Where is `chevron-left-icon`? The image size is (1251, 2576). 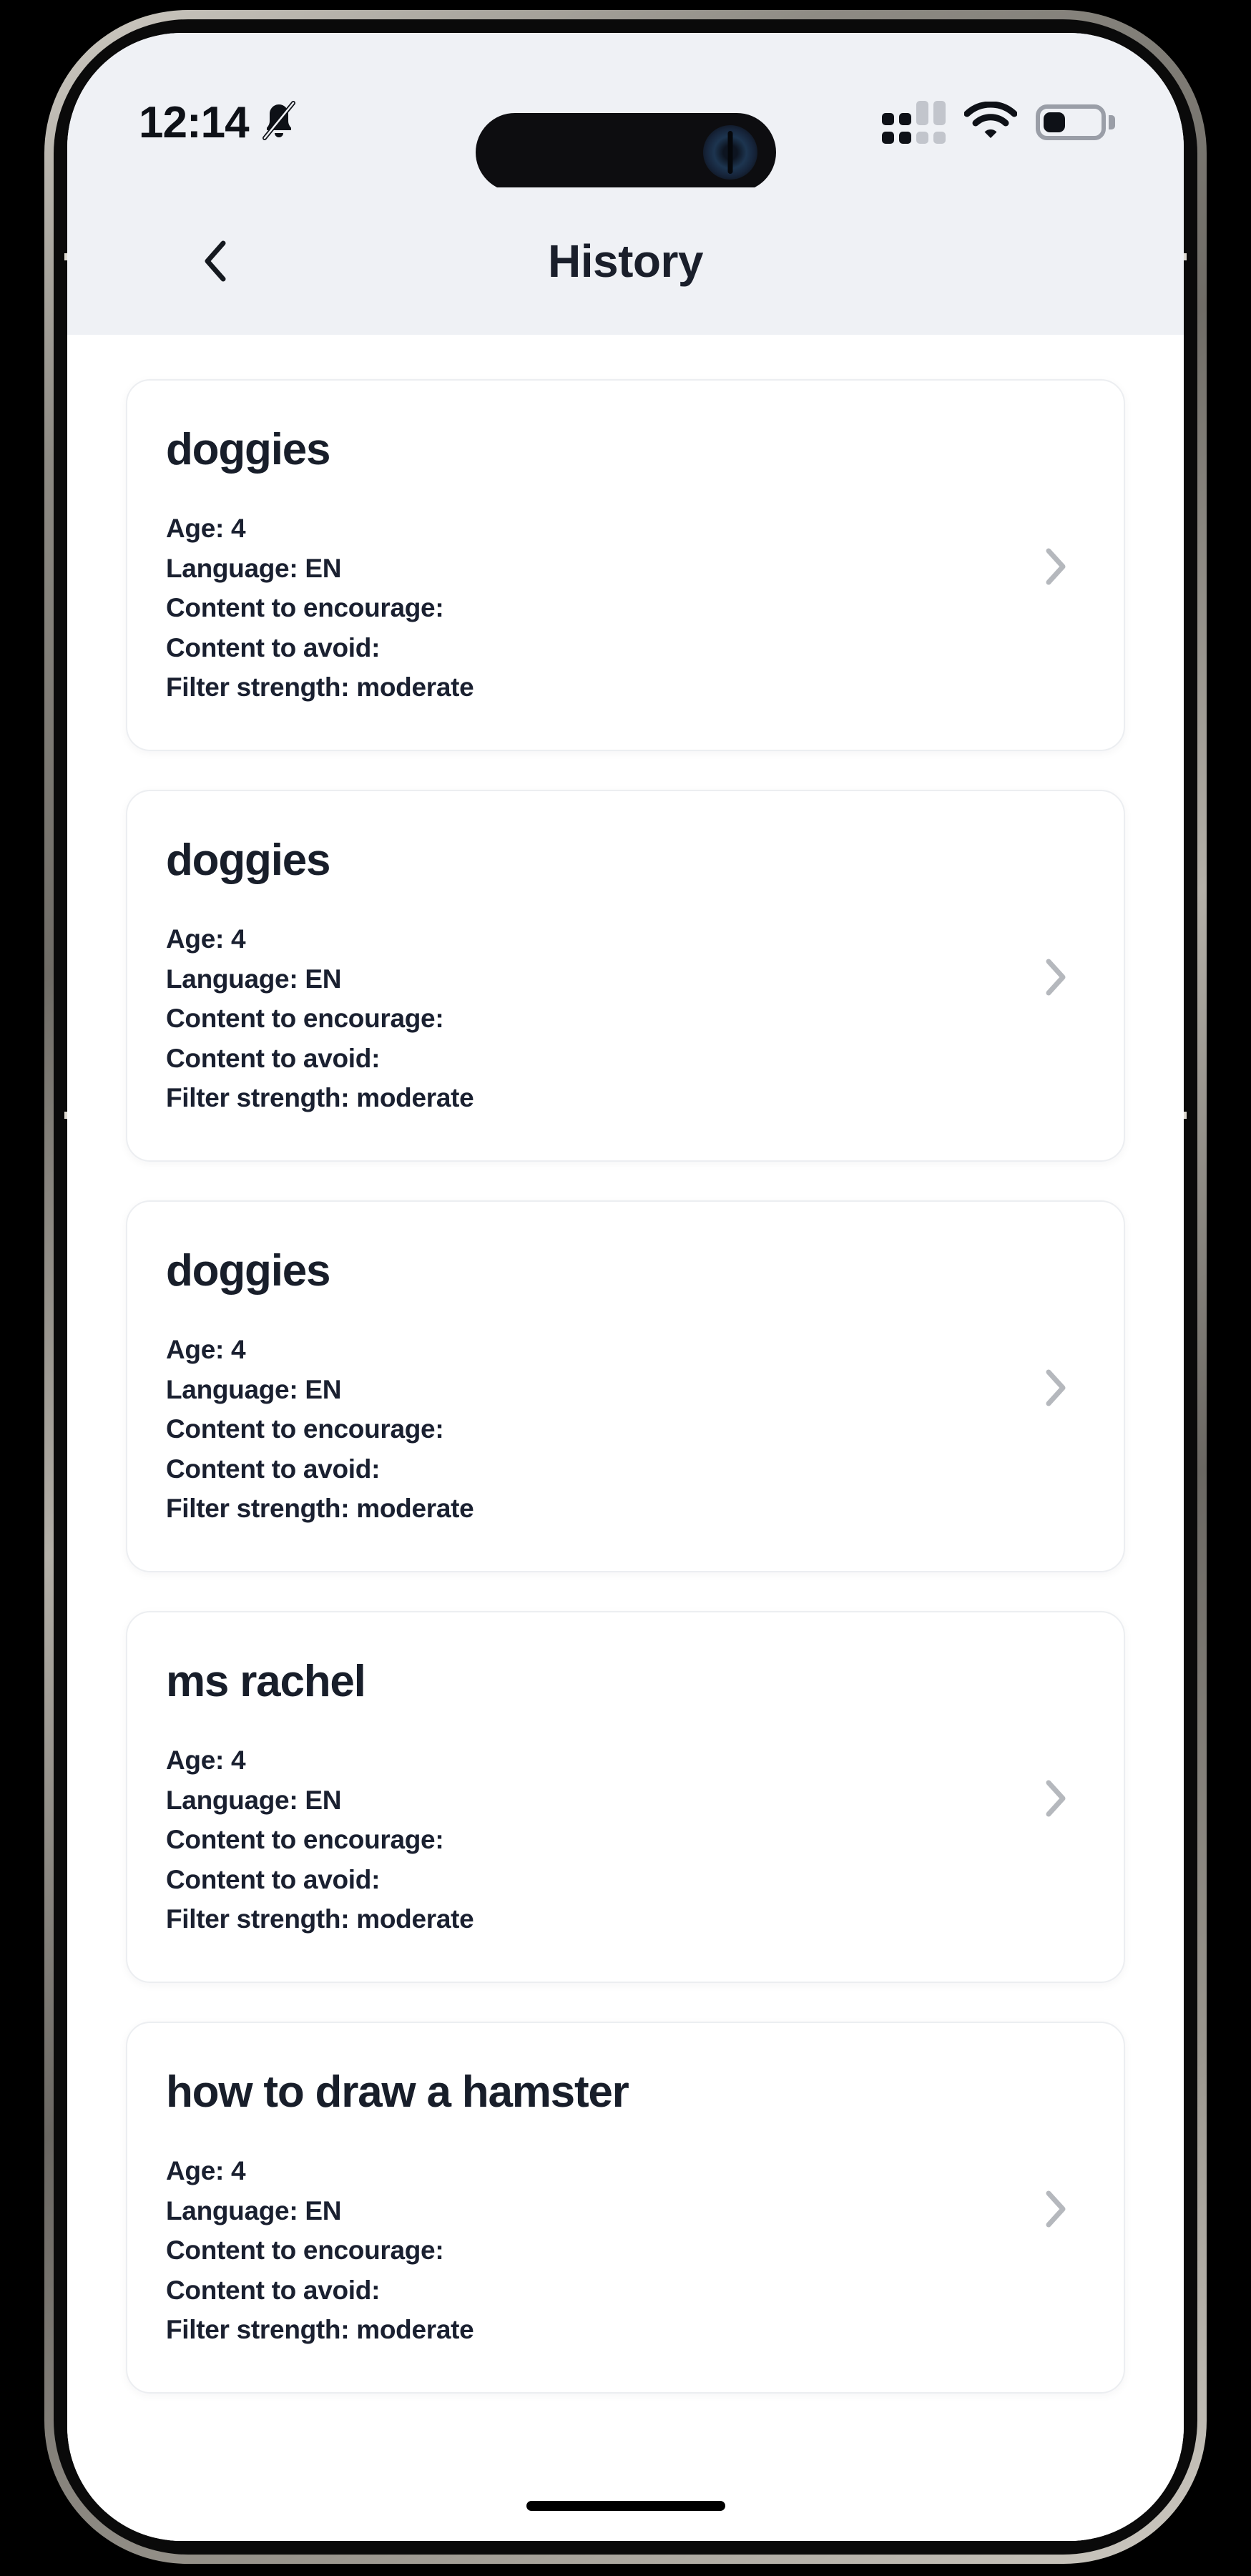 chevron-left-icon is located at coordinates (215, 261).